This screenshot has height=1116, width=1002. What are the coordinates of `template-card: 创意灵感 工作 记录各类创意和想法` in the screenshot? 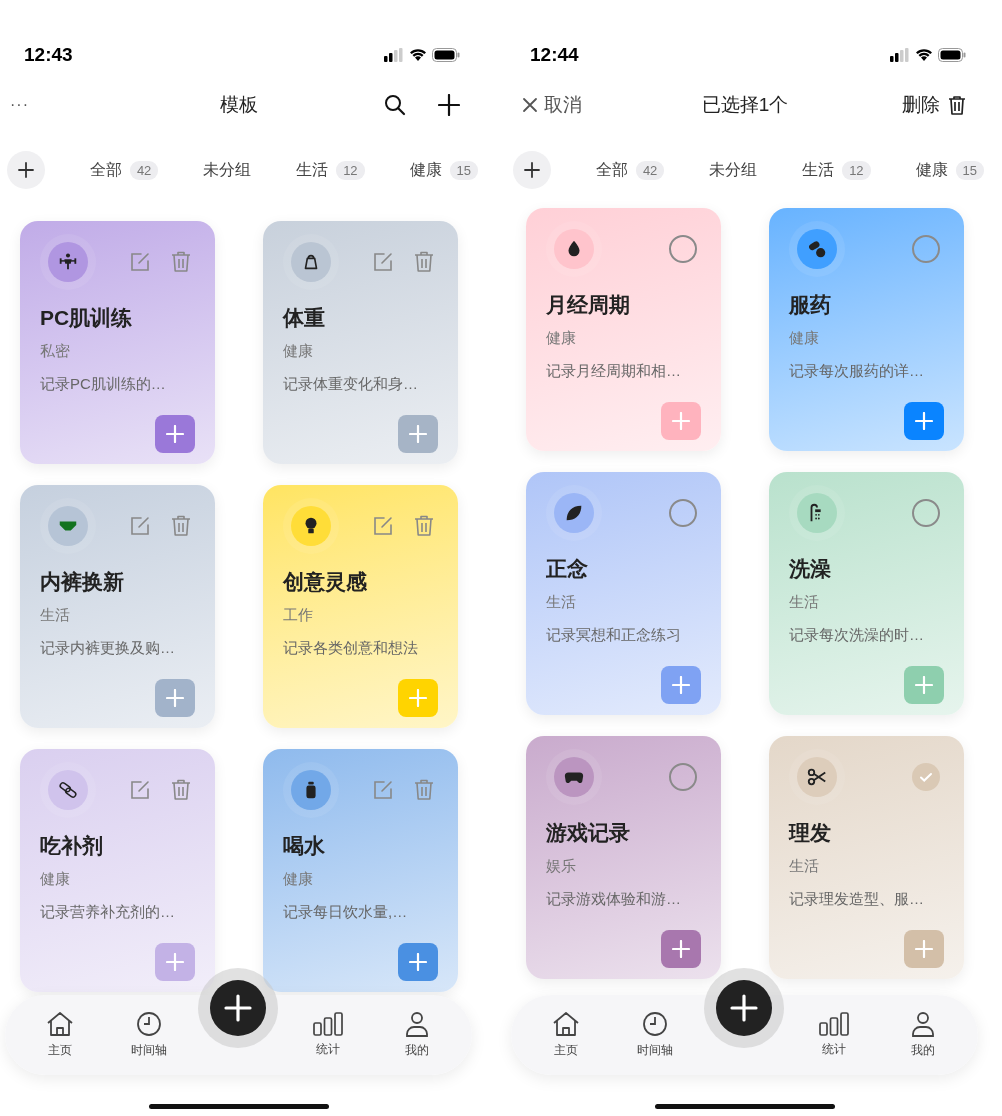 It's located at (360, 606).